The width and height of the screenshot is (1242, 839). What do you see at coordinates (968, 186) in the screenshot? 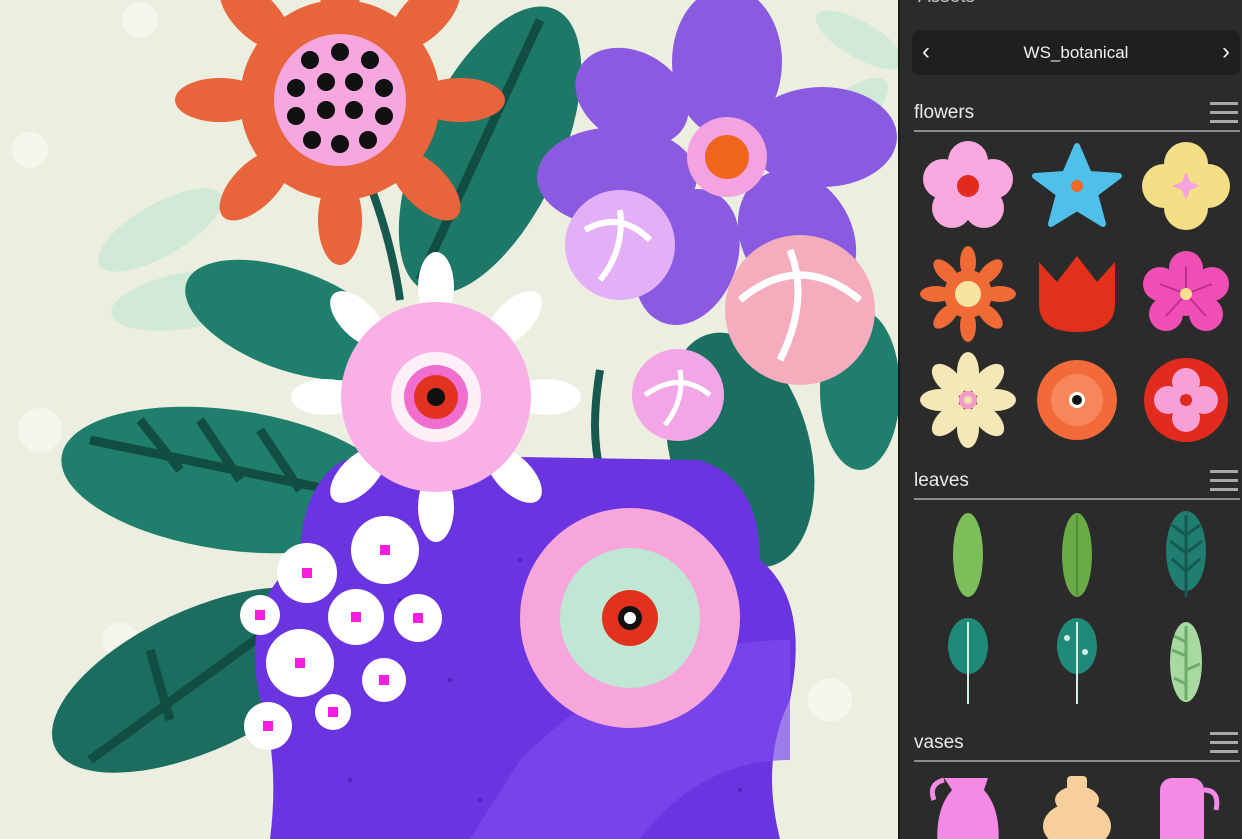
I see `pink-flower-icon` at bounding box center [968, 186].